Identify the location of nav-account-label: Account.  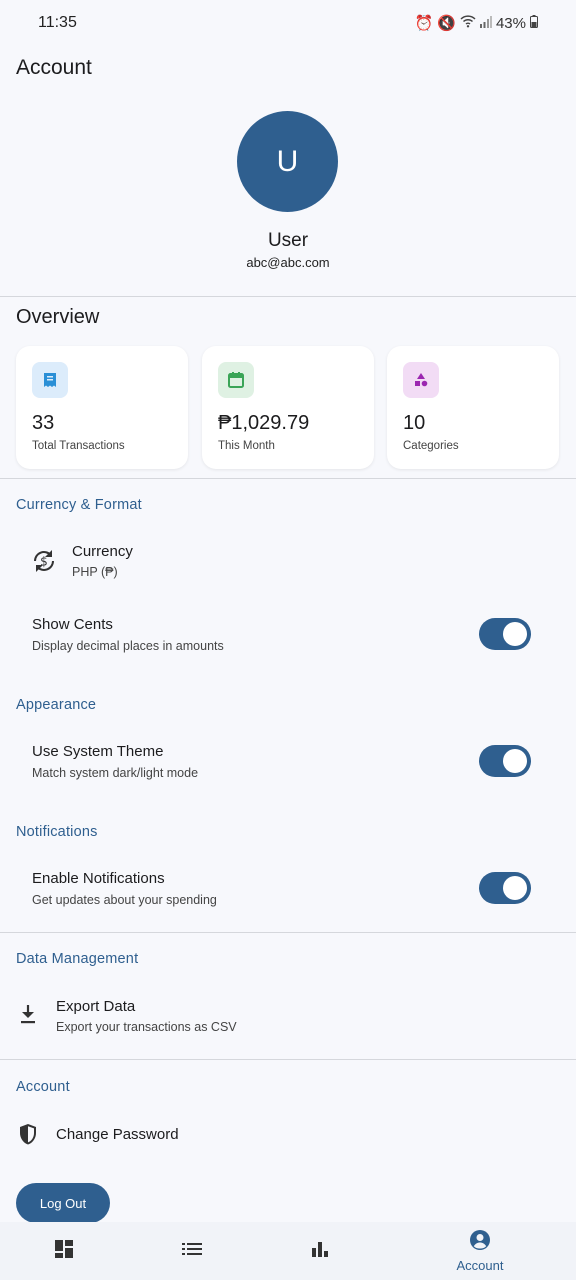
(480, 1265).